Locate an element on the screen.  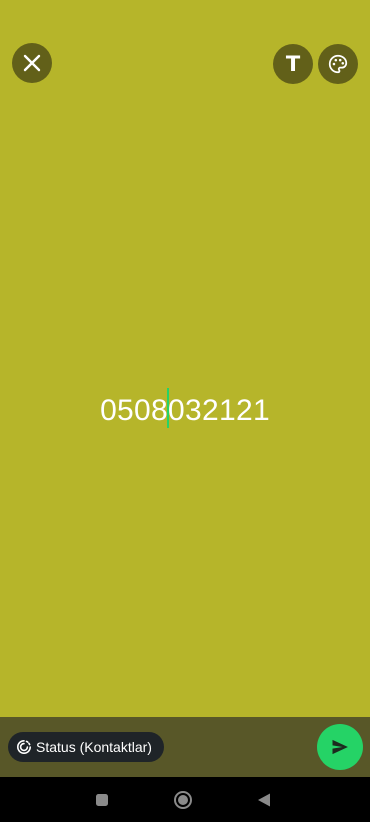
status-audience-label: Status (Kontaktlar) is located at coordinates (94, 747).